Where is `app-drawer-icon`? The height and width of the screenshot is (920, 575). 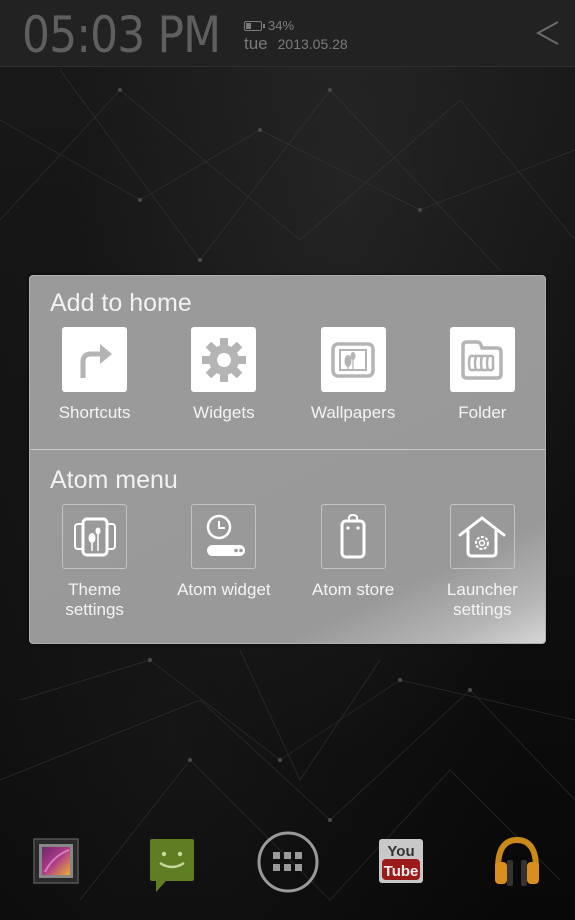
app-drawer-icon is located at coordinates (288, 862).